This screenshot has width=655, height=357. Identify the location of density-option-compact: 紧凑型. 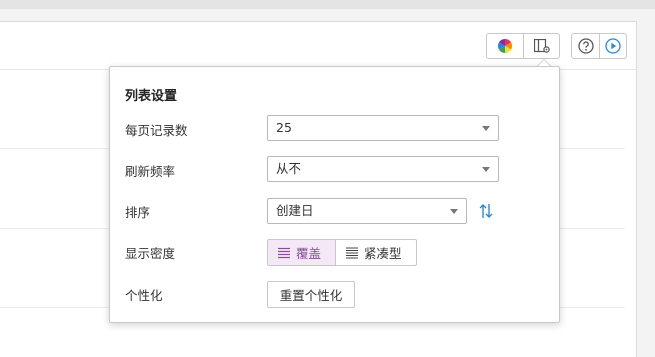
(376, 252).